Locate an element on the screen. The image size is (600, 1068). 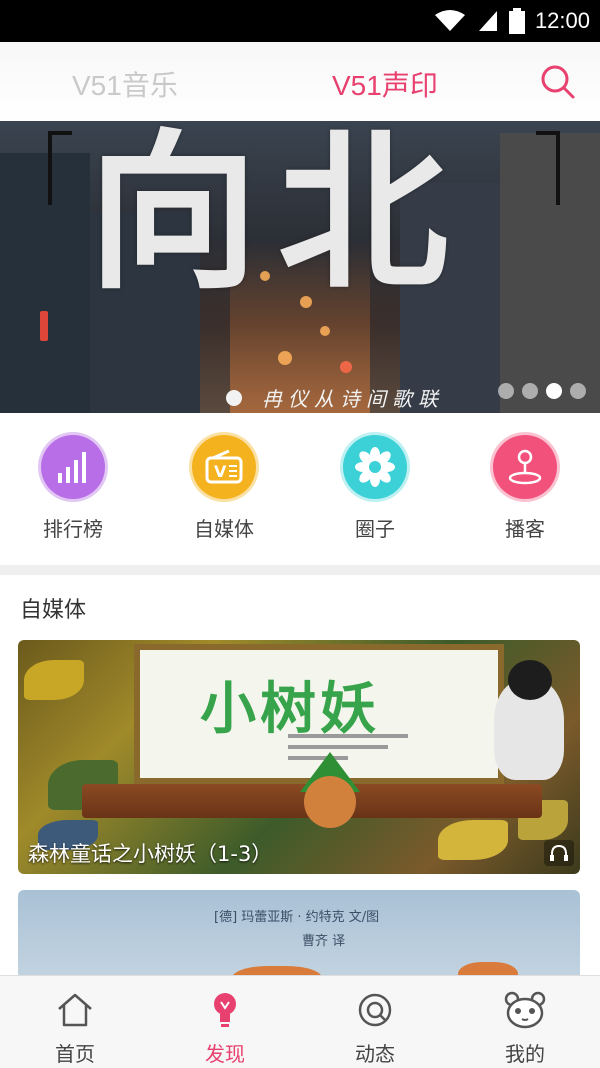
card-caption: 森林童话之小树妖（1-3） is located at coordinates (150, 854).